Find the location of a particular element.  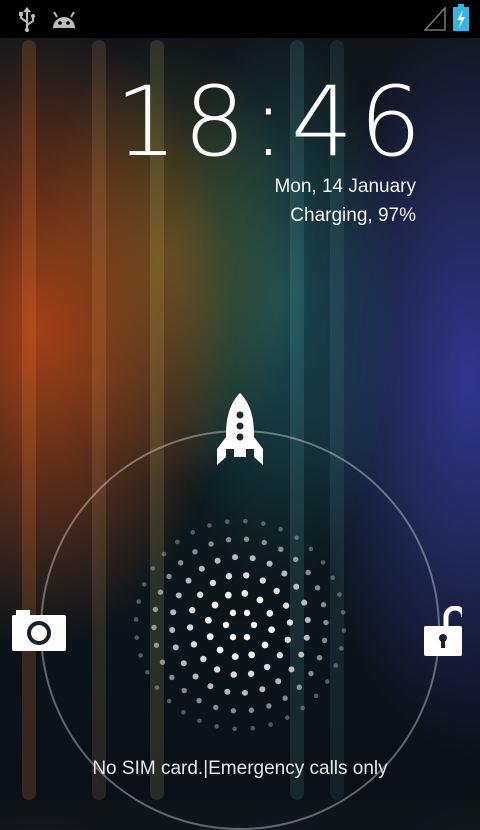

unlock-icon is located at coordinates (445, 632).